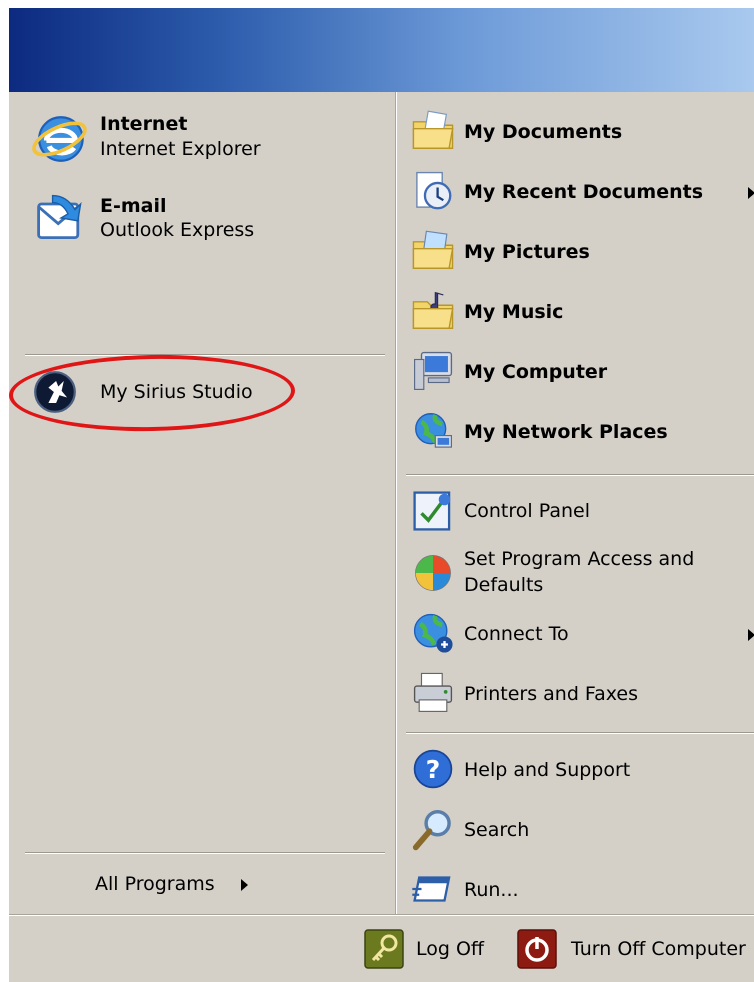 This screenshot has height=982, width=754. I want to click on place-my-documents: My Documents, so click(575, 127).